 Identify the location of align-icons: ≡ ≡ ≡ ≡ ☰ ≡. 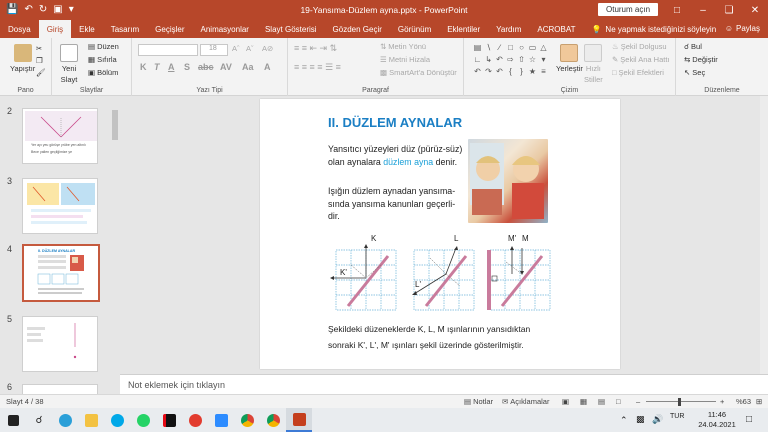
(317, 67).